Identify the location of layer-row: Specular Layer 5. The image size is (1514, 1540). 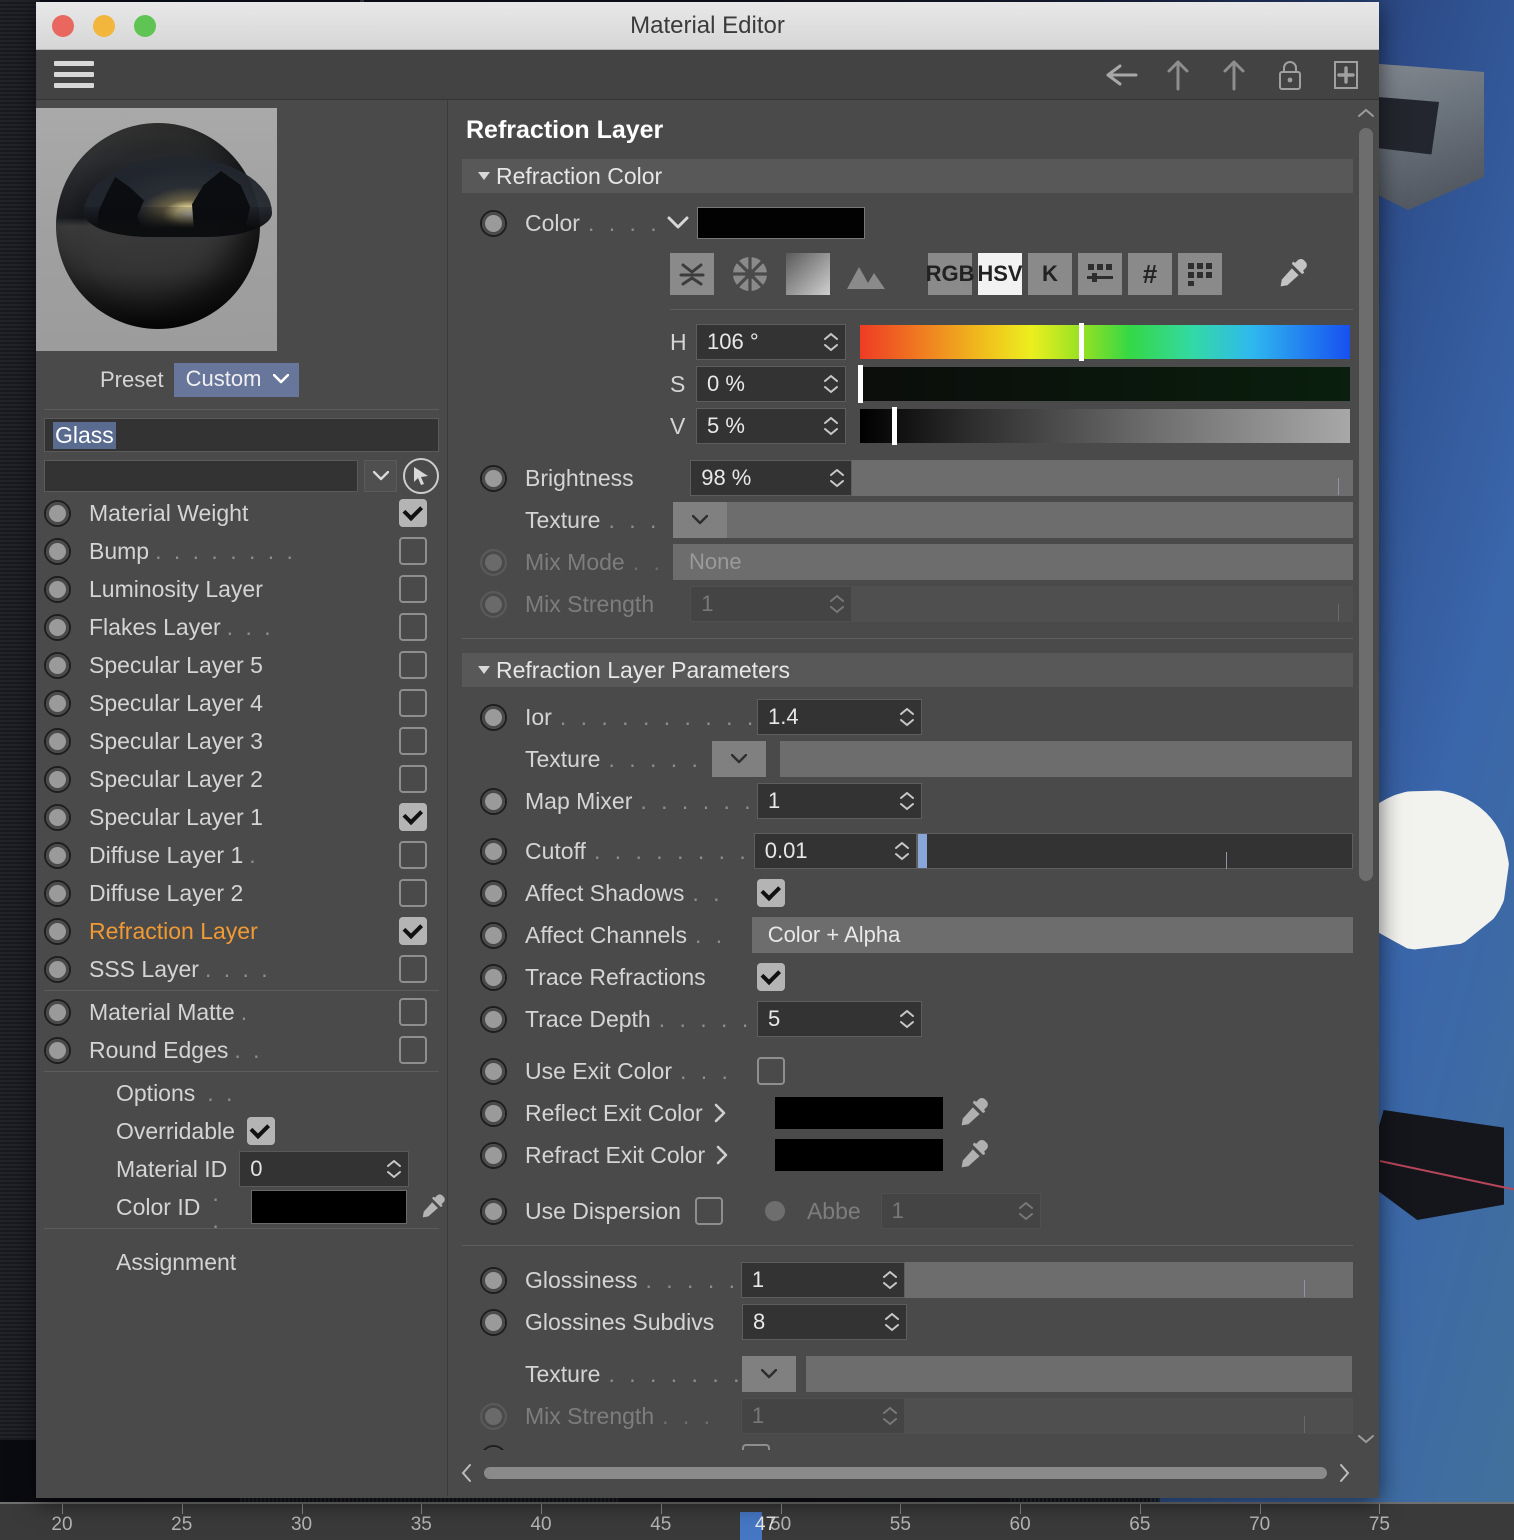
(241, 665).